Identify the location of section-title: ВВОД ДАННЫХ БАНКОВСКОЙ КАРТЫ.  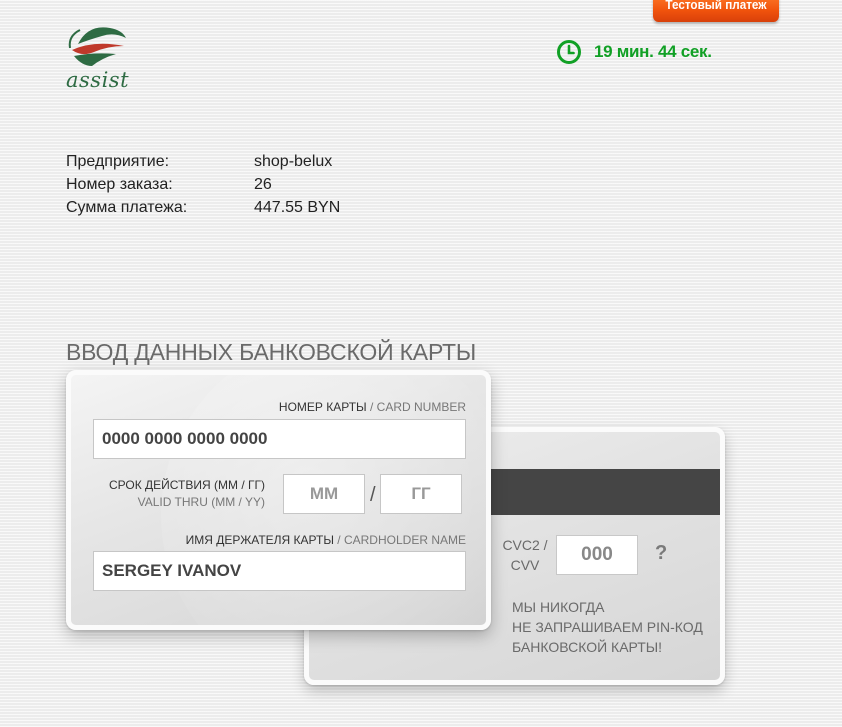
(271, 352).